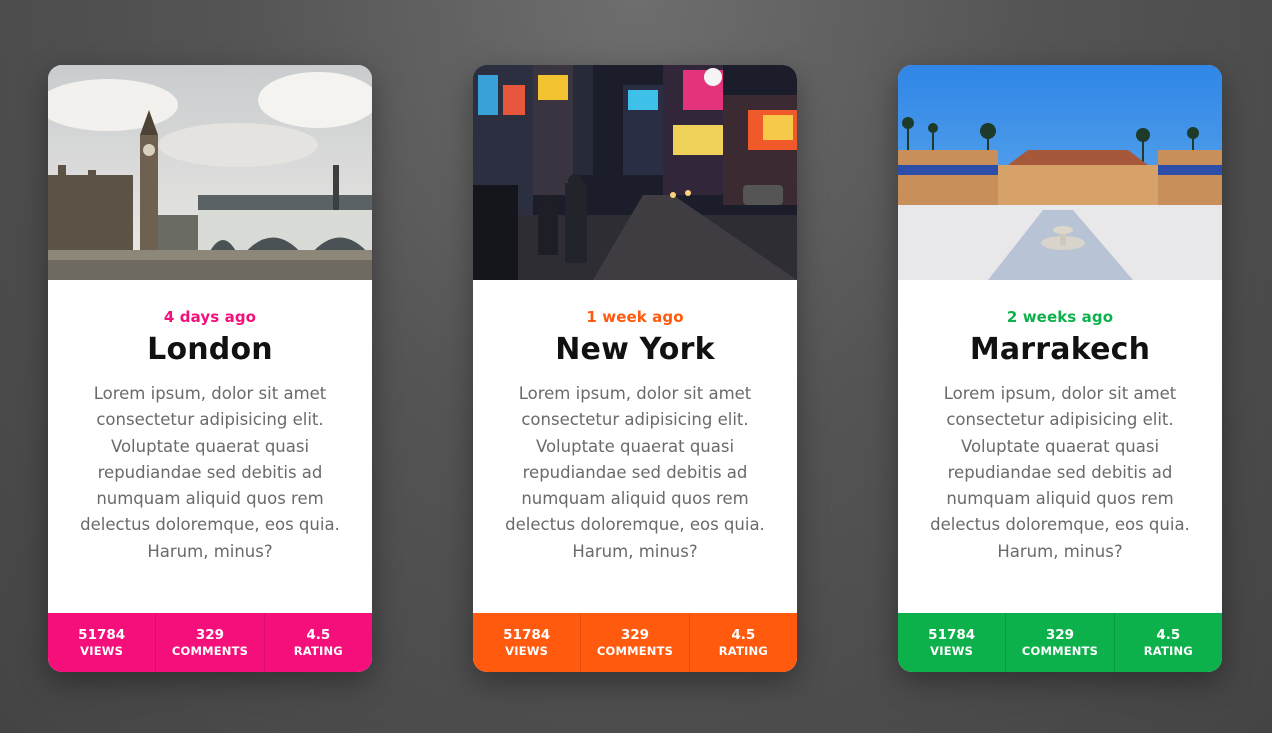 The height and width of the screenshot is (733, 1272). I want to click on card-title: New York, so click(635, 349).